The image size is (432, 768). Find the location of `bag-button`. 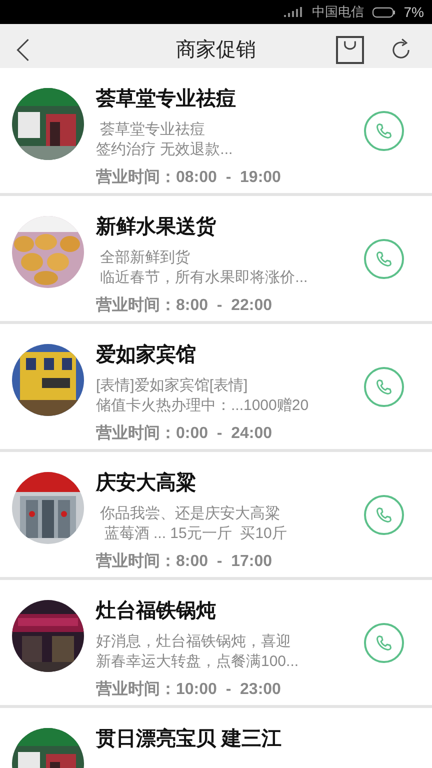

bag-button is located at coordinates (350, 50).